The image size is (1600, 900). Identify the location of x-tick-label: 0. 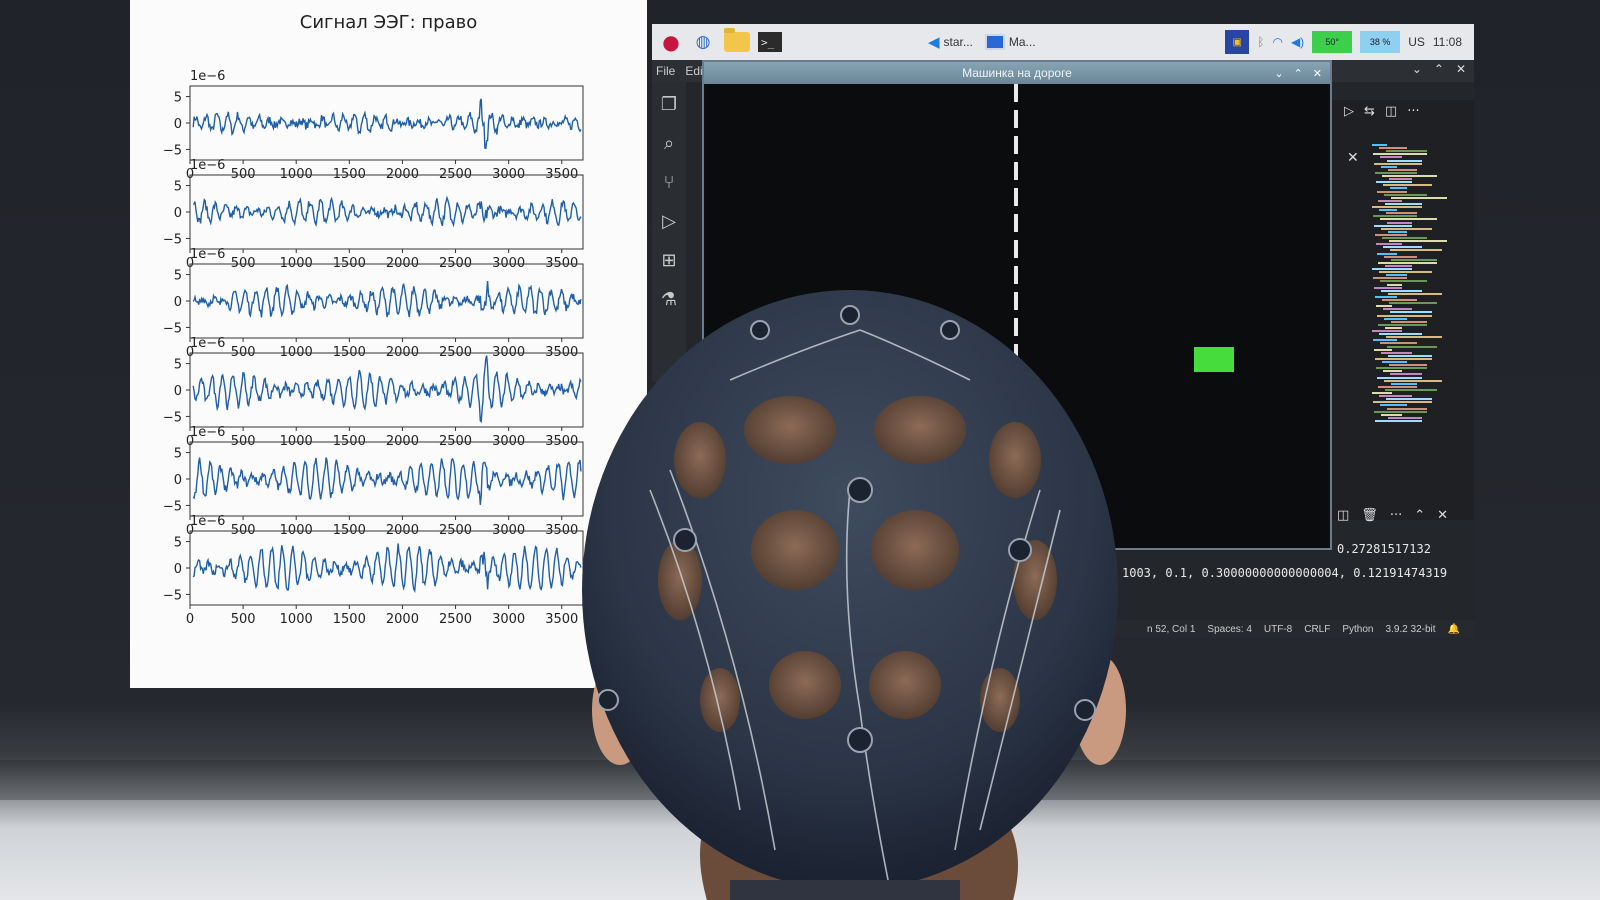
(190, 619).